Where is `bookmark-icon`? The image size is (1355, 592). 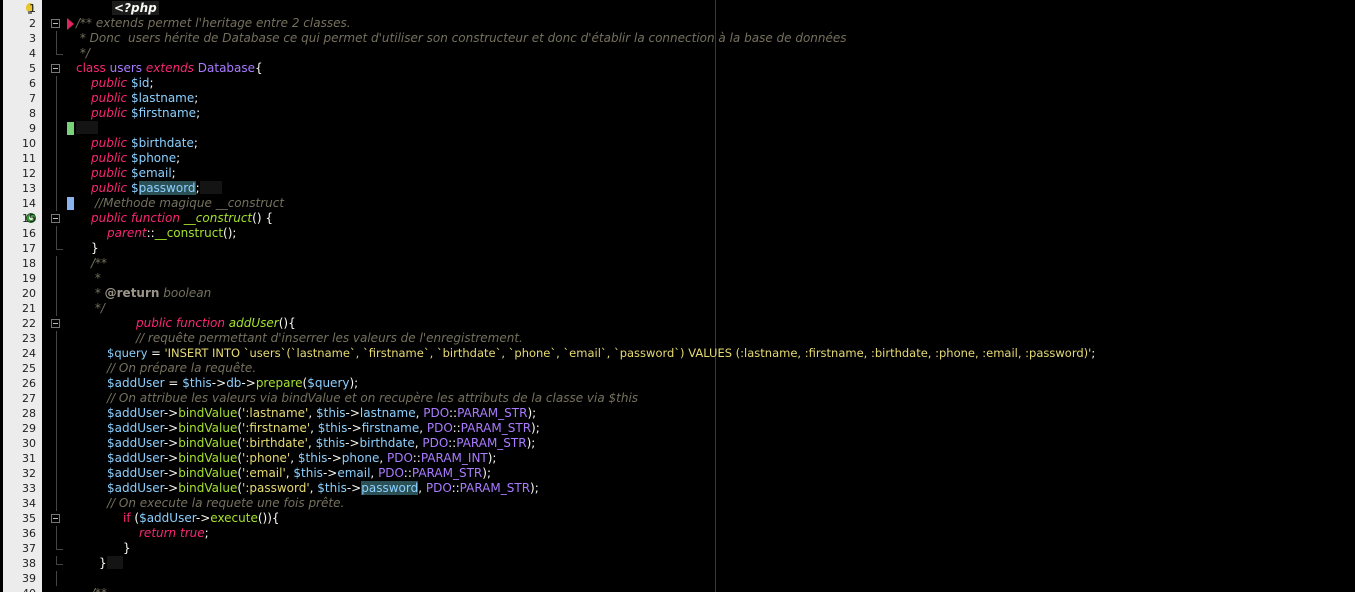
bookmark-icon is located at coordinates (70, 24).